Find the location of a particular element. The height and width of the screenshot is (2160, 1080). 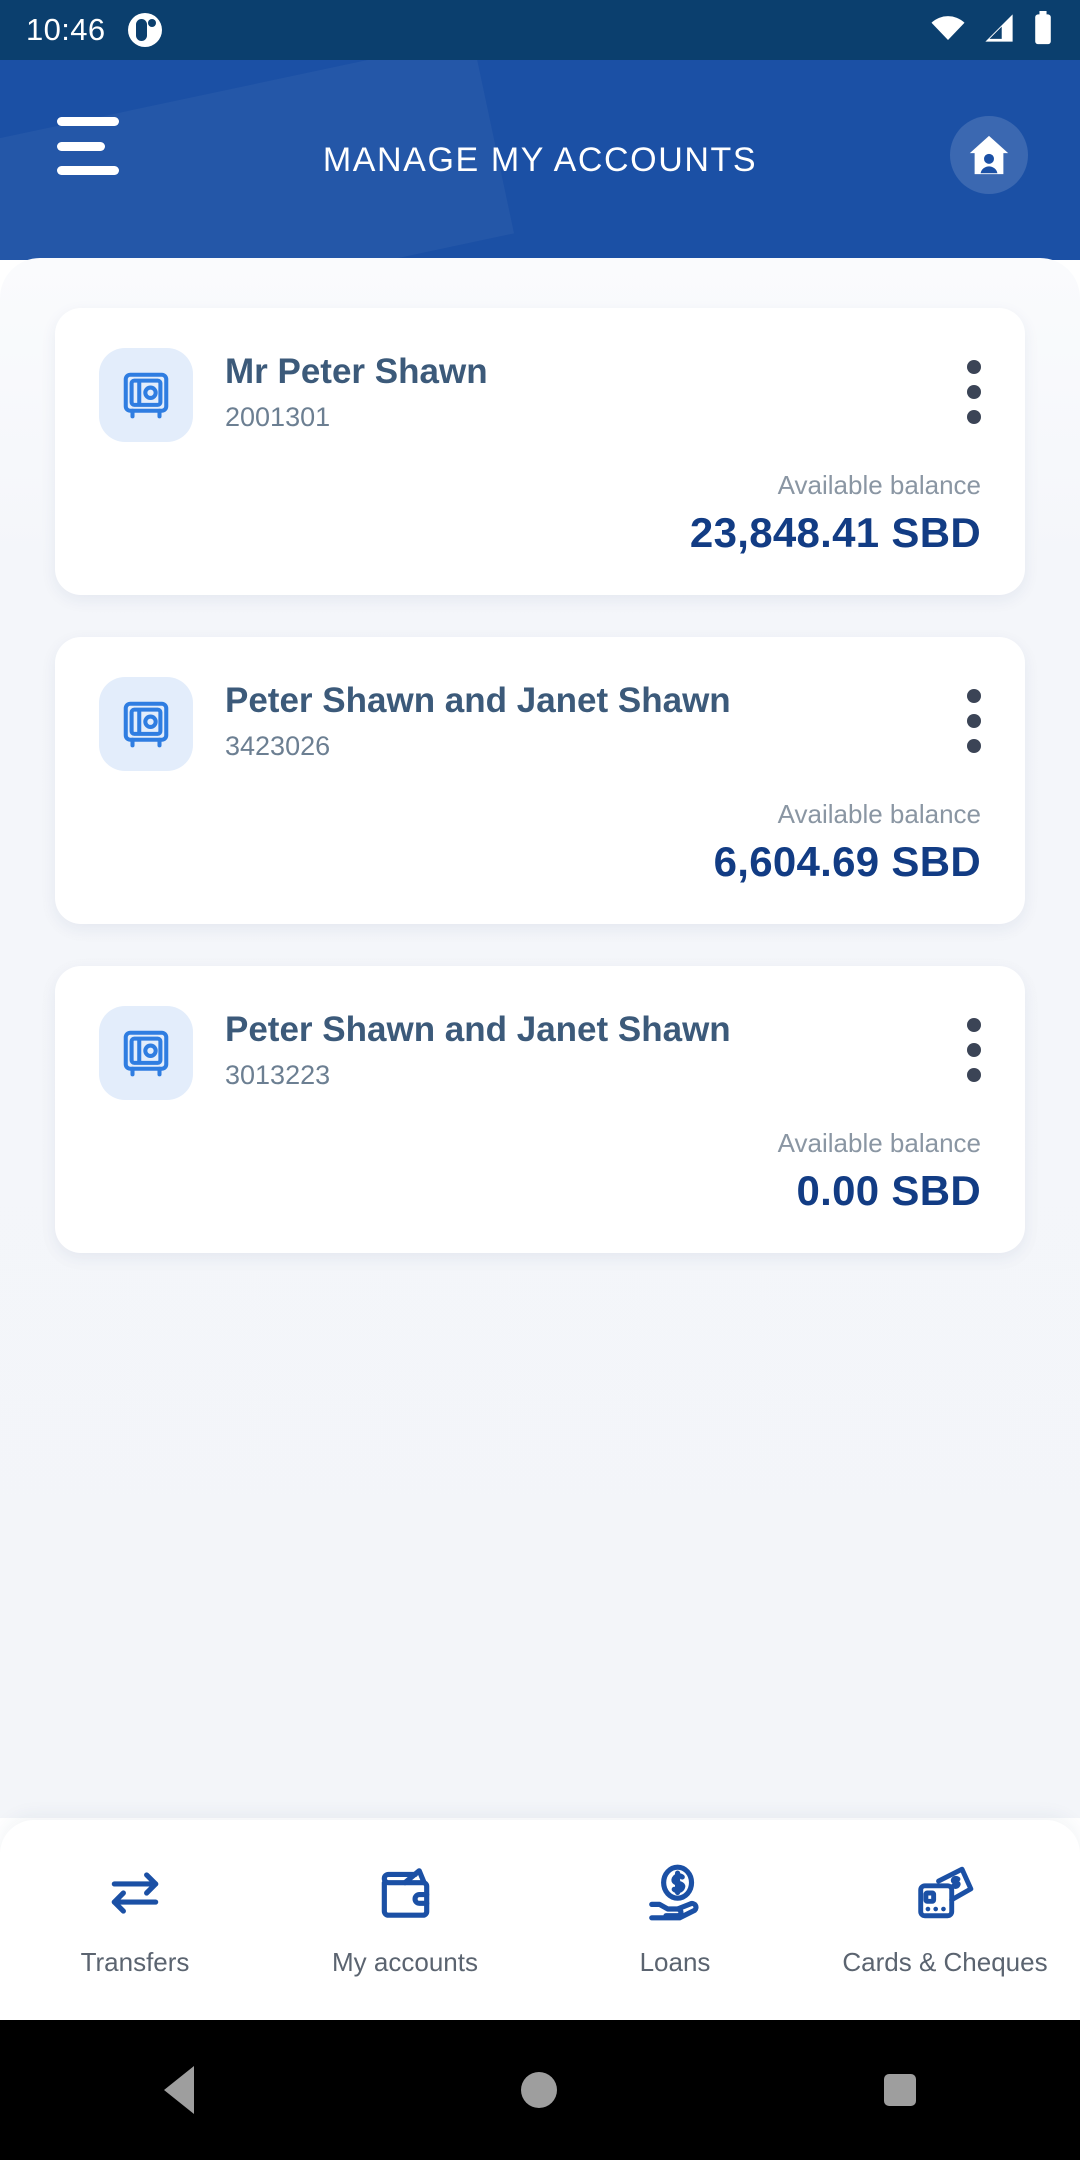

account-card-header: Peter Shawn and Janet Shawn 3423026 is located at coordinates (540, 724).